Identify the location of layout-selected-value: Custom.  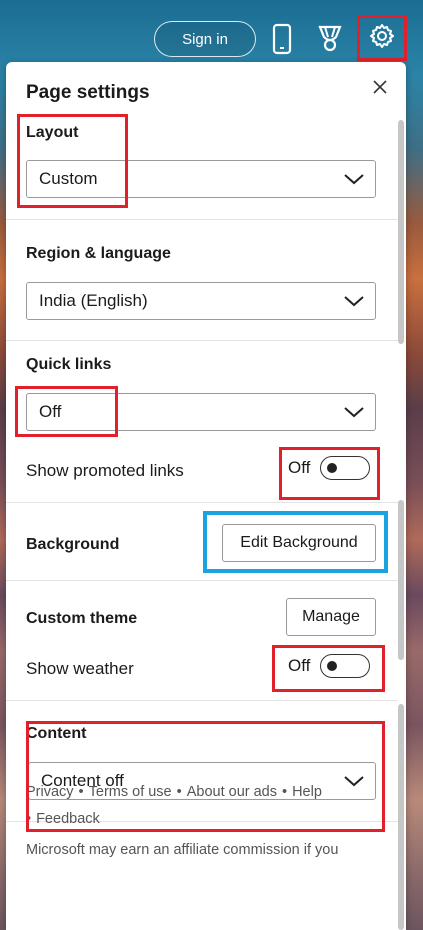
(68, 178).